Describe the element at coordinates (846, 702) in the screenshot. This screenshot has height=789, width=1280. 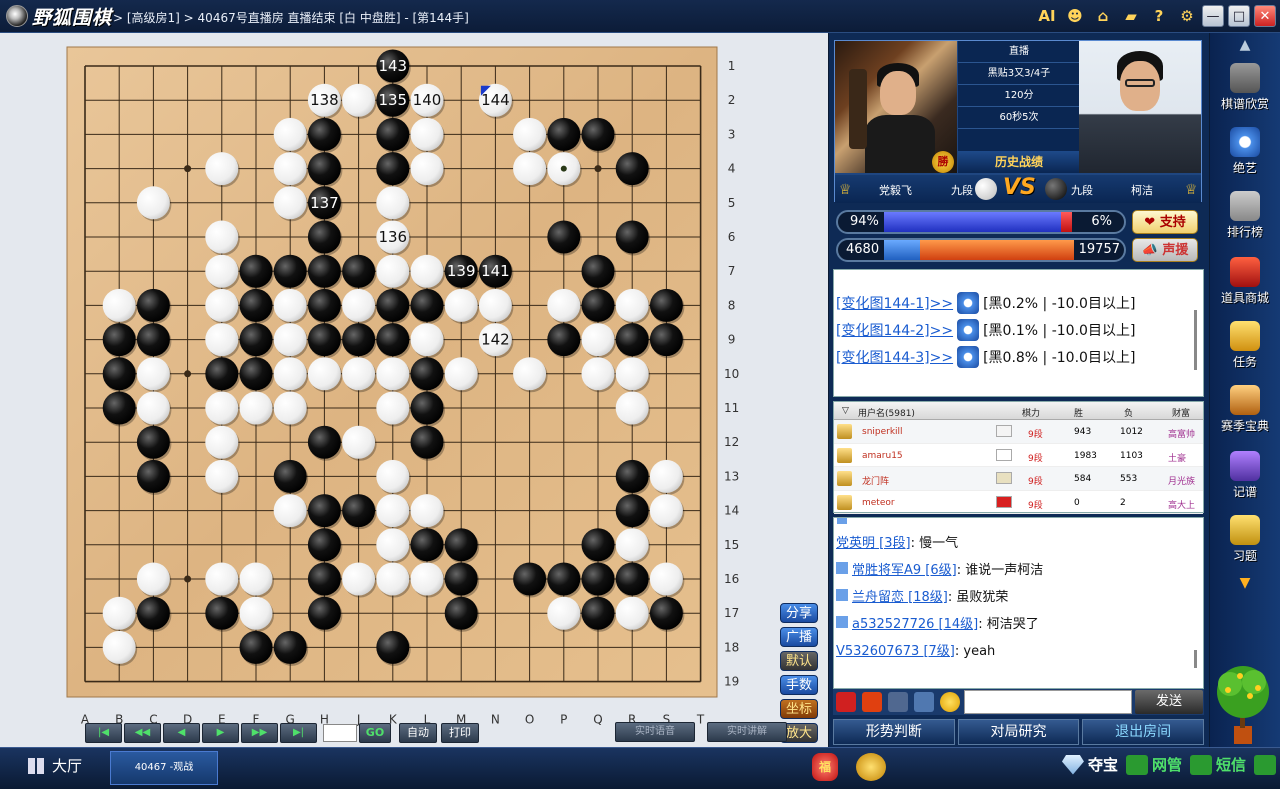
I see `gift-icon` at that location.